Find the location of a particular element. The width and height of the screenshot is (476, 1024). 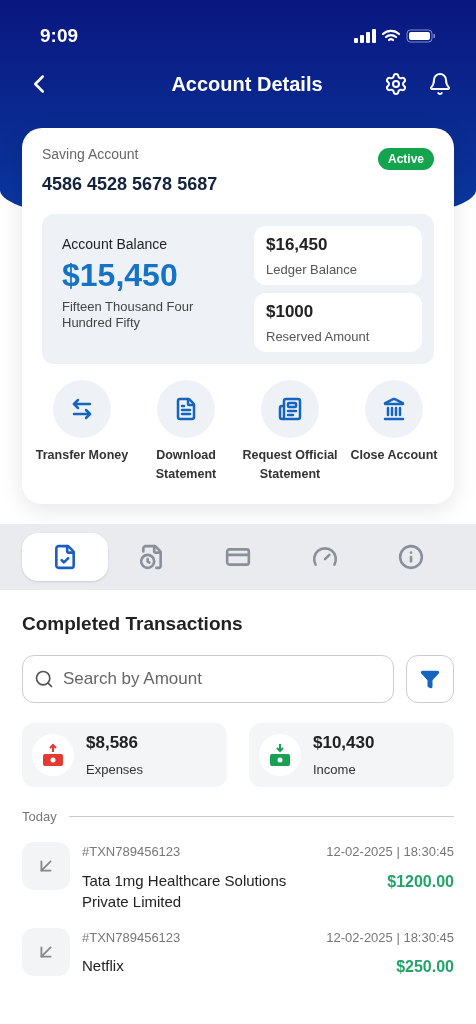

tab is located at coordinates (65, 557).